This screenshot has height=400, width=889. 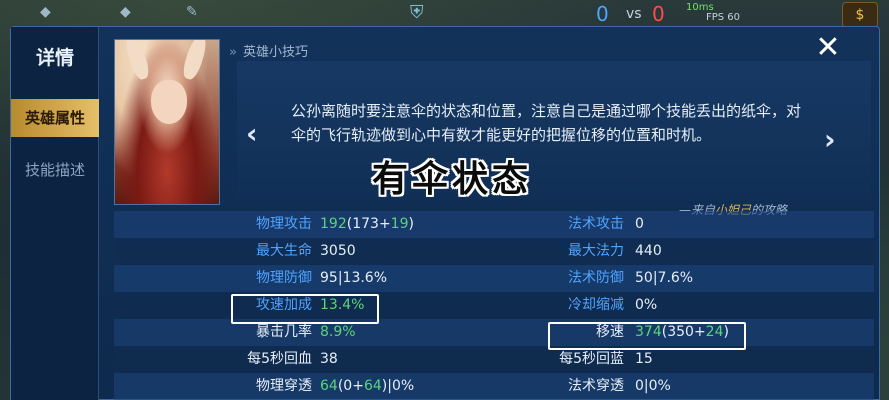 I want to click on tips-header: » 英雄小技巧, so click(x=268, y=50).